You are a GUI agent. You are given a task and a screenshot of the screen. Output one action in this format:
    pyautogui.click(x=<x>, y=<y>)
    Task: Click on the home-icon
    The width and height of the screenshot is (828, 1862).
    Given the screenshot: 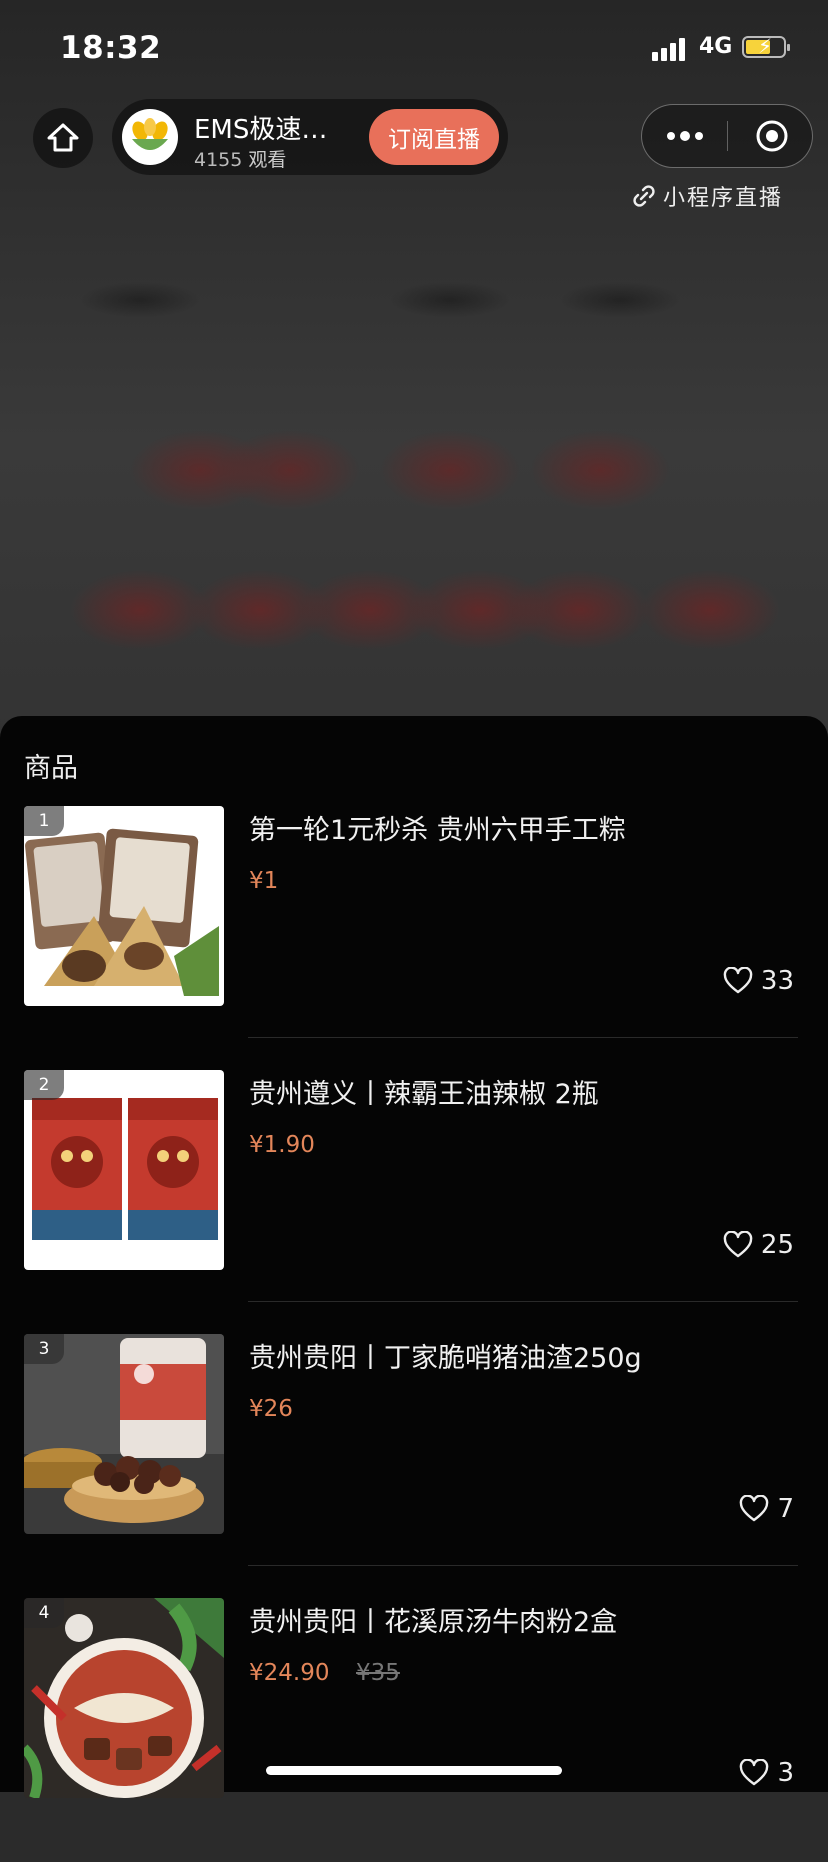 What is the action you would take?
    pyautogui.click(x=63, y=137)
    